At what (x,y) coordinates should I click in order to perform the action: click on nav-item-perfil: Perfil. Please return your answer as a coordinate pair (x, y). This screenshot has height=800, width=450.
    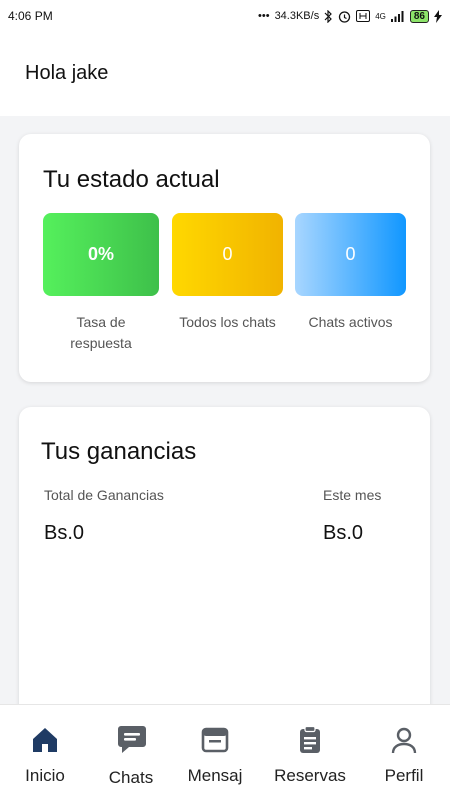
    Looking at the image, I should click on (404, 752).